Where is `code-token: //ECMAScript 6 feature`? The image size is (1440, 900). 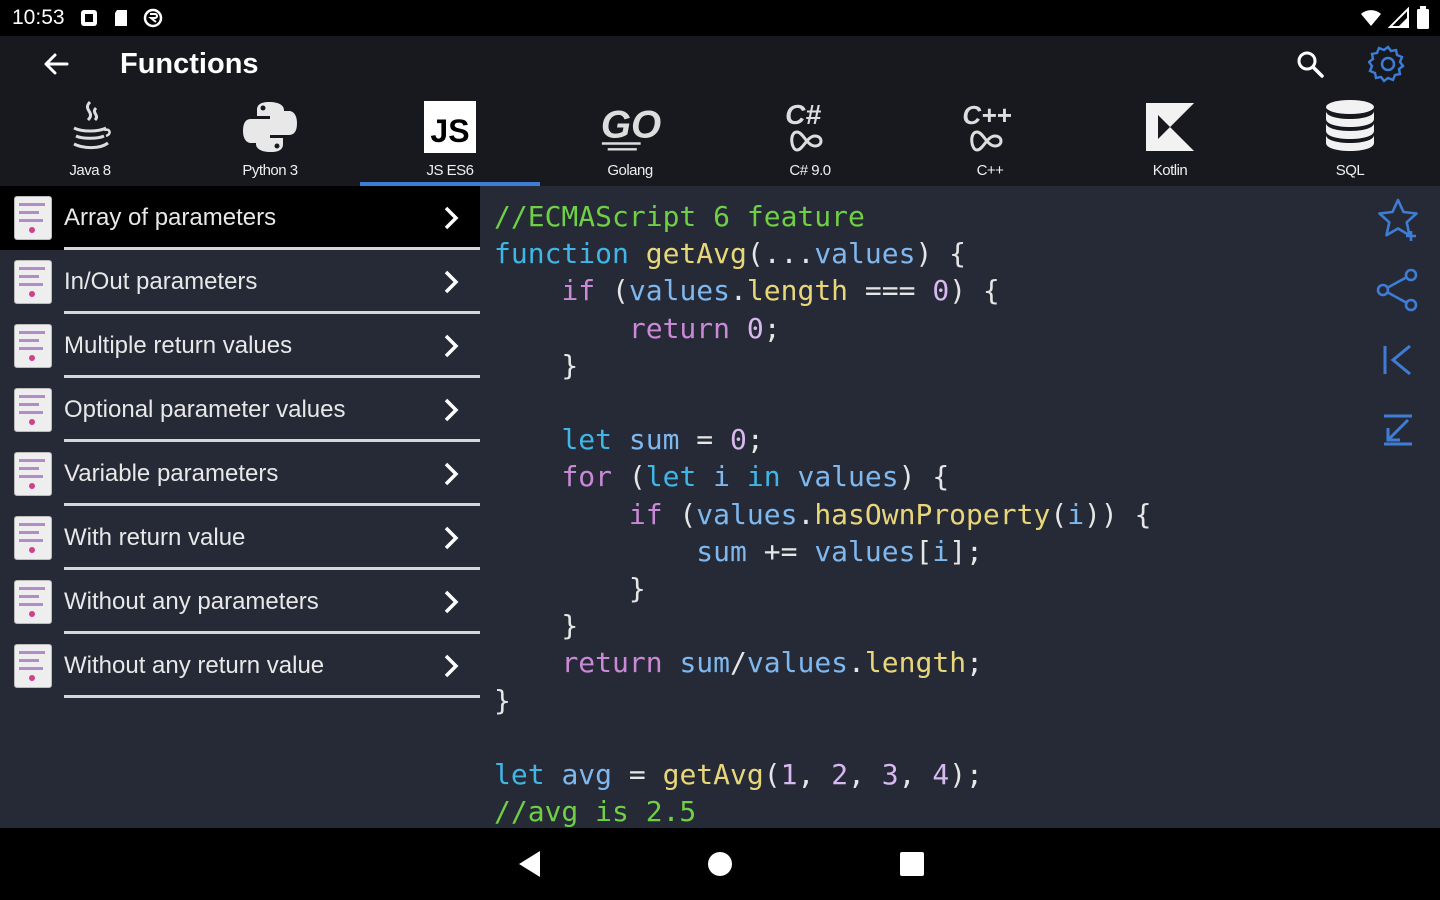 code-token: //ECMAScript 6 feature is located at coordinates (679, 216).